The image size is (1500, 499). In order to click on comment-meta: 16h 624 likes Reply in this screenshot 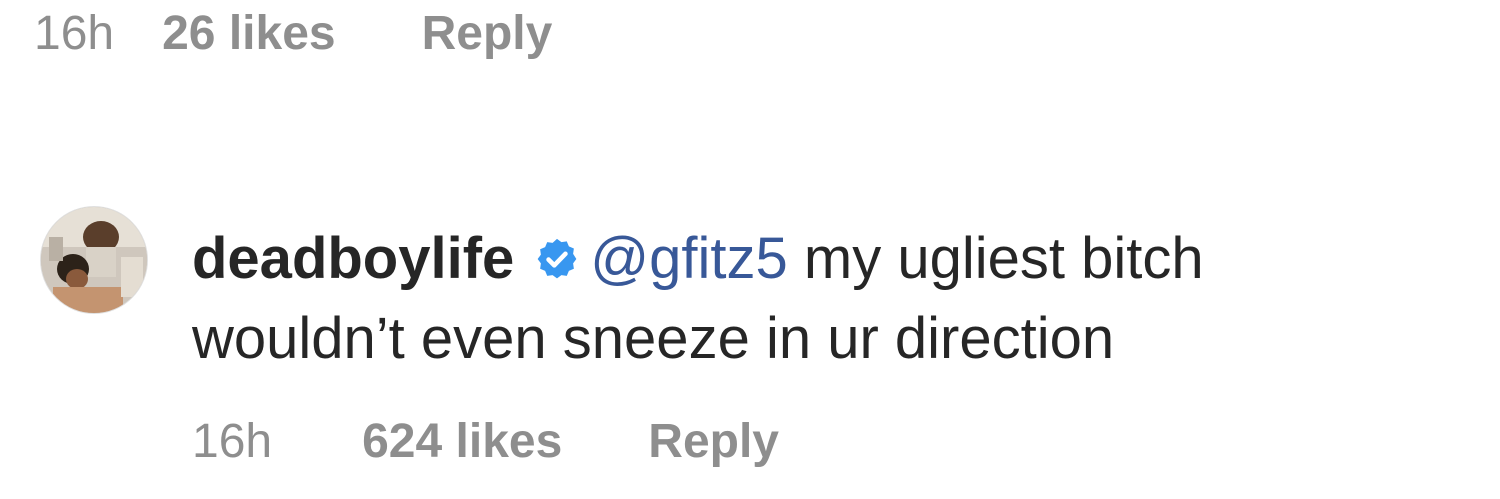, I will do `click(485, 442)`.